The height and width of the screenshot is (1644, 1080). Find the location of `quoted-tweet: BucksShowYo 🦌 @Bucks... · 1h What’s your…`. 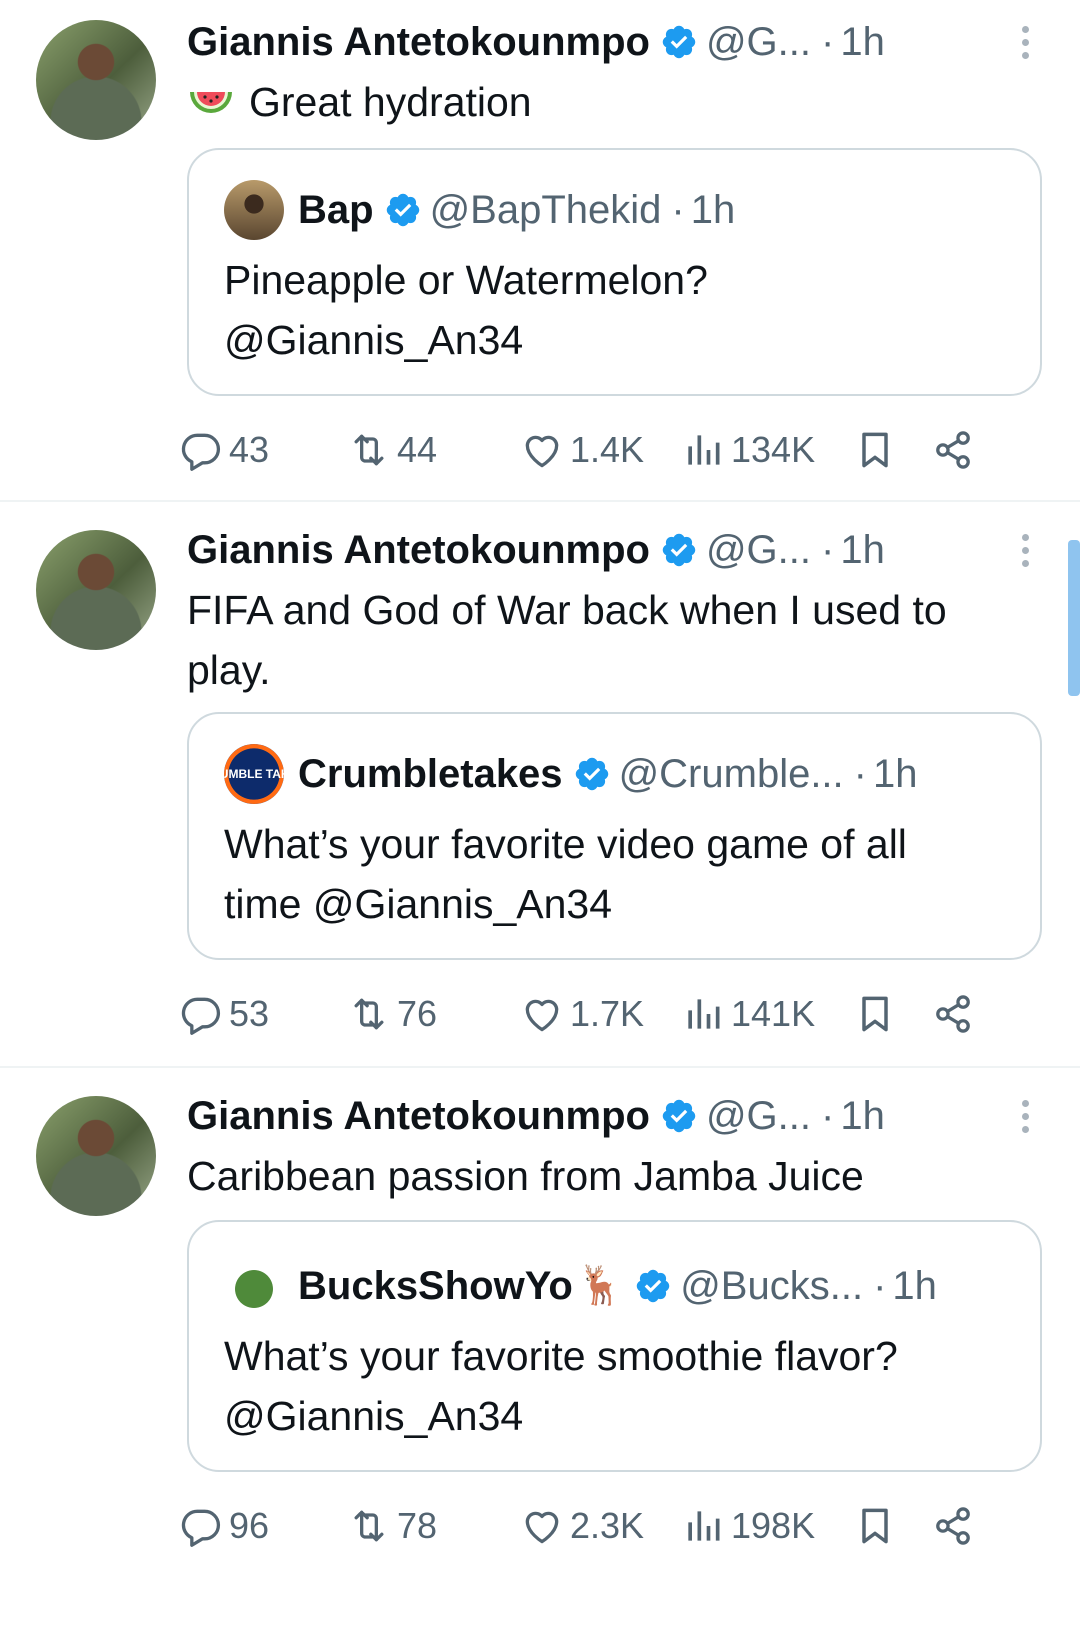

quoted-tweet: BucksShowYo 🦌 @Bucks... · 1h What’s your… is located at coordinates (614, 1346).